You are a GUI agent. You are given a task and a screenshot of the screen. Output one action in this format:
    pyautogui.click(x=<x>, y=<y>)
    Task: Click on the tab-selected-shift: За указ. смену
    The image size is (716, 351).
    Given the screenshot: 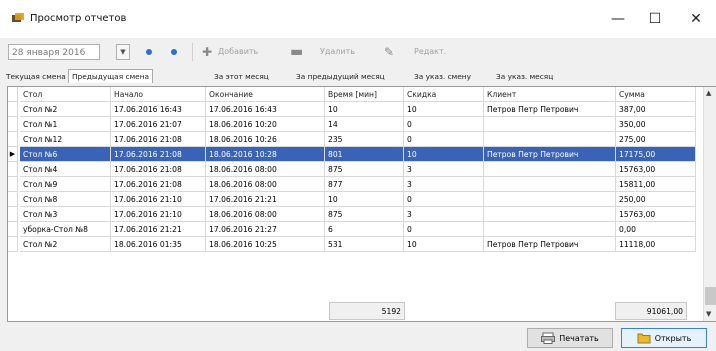 What is the action you would take?
    pyautogui.click(x=442, y=76)
    